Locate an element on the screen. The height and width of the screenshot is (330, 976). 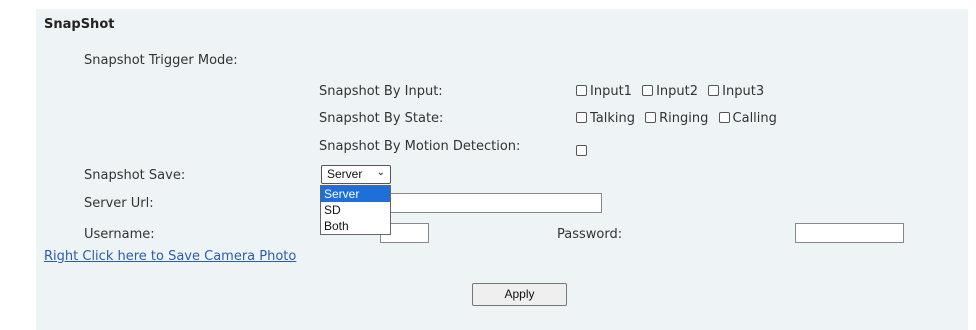
snapshot-save-label: Snapshot Save: is located at coordinates (135, 175).